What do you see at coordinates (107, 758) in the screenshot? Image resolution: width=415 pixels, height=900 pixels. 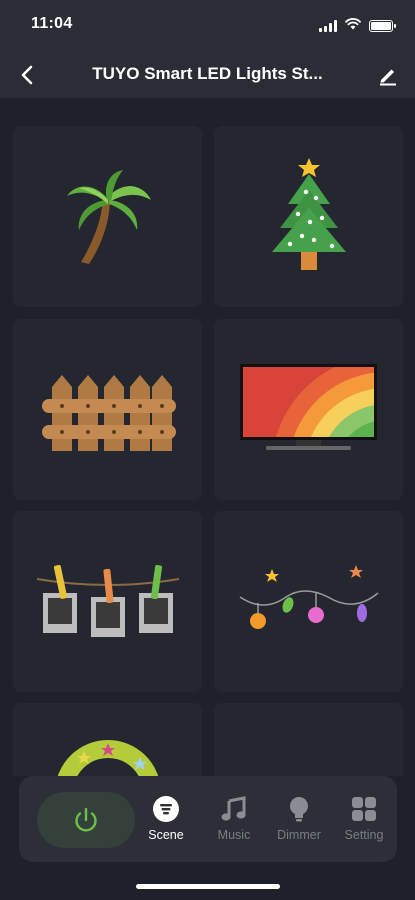 I see `wreath-icon` at bounding box center [107, 758].